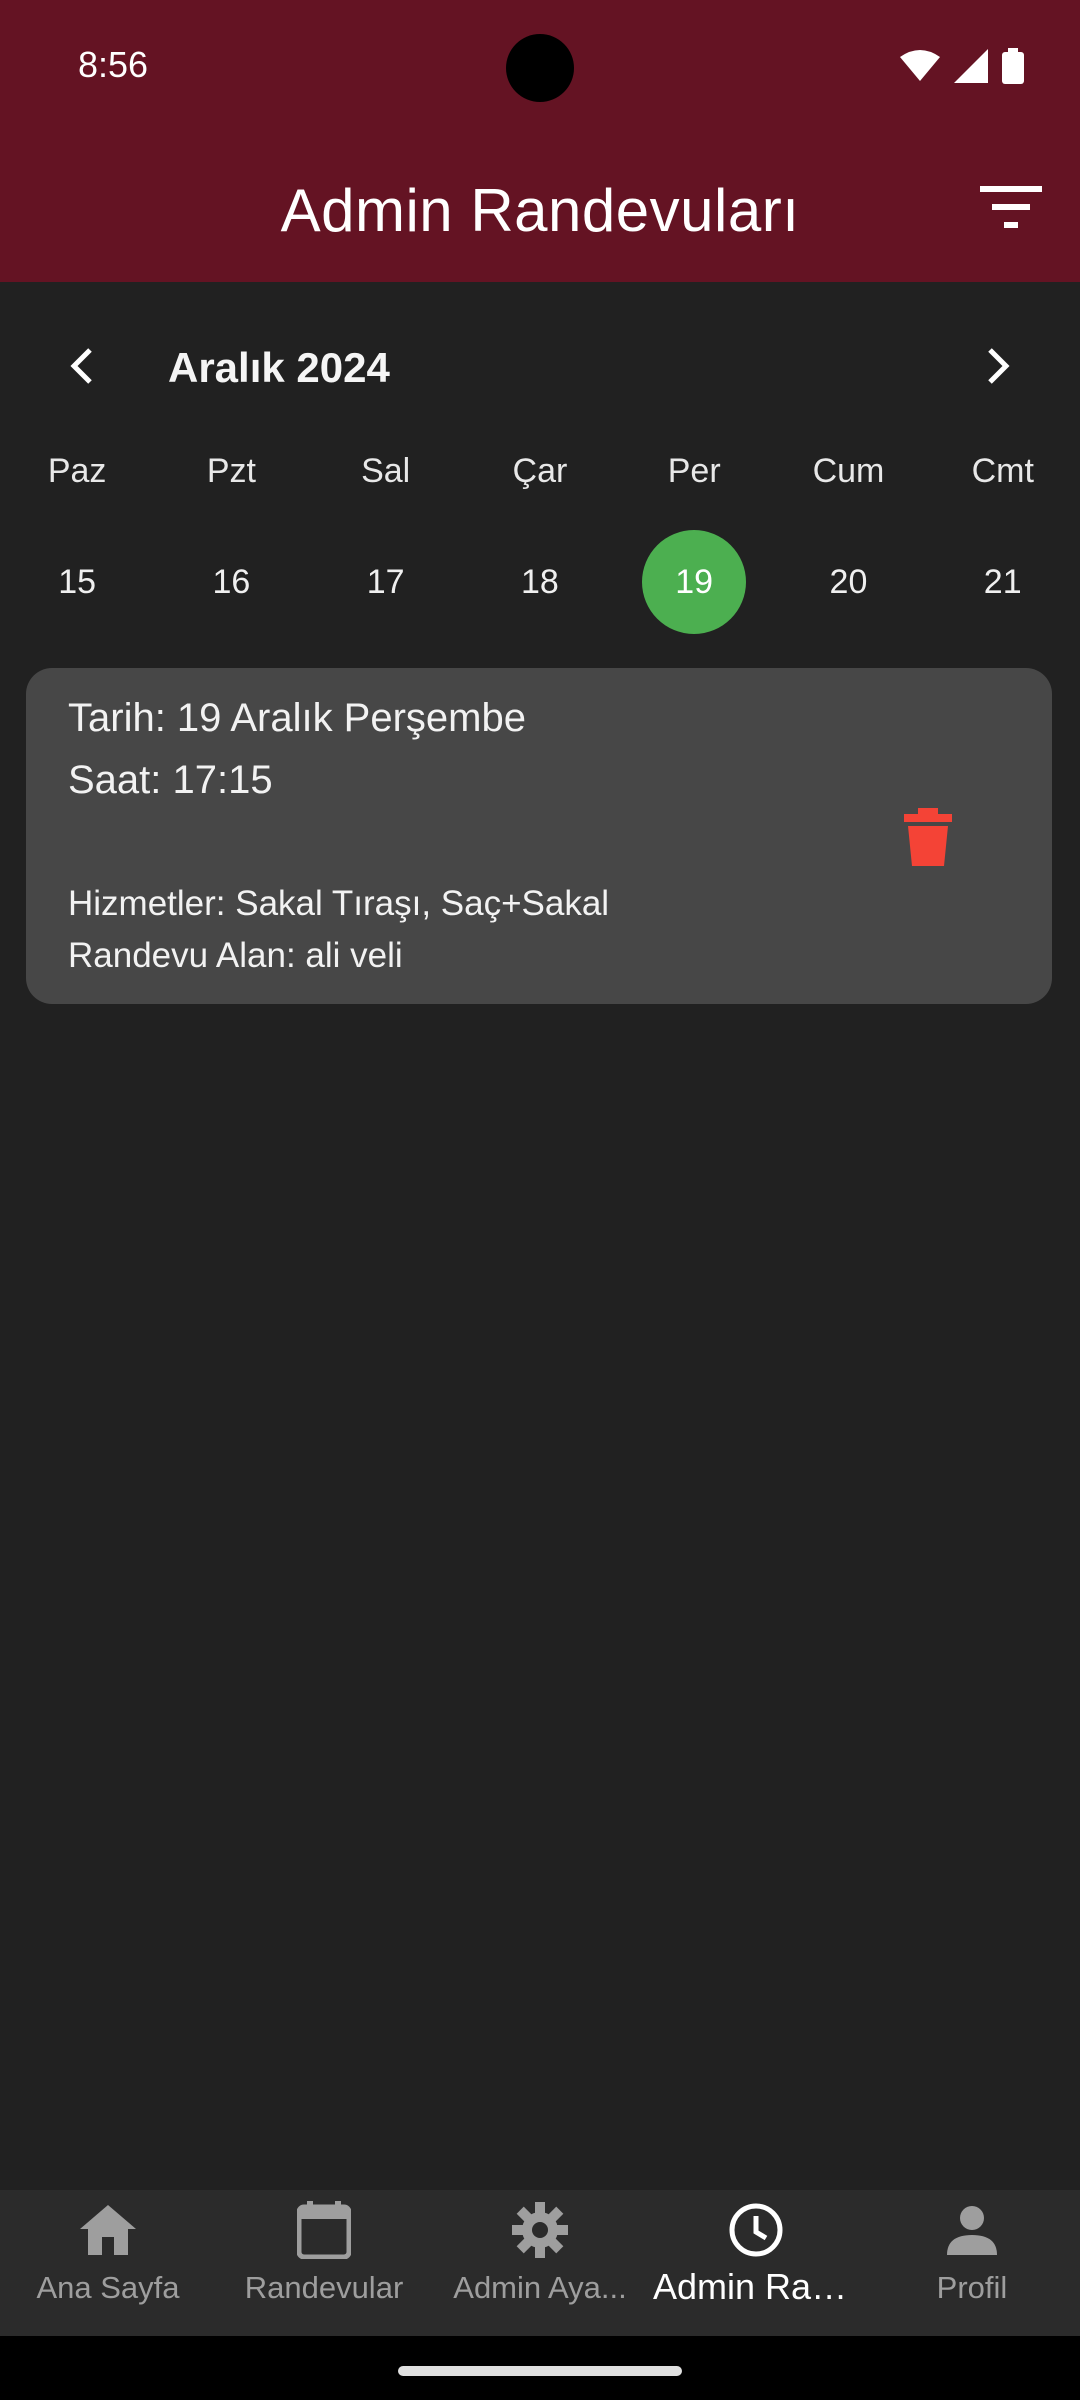  Describe the element at coordinates (297, 718) in the screenshot. I see `appointment-date: Tarih: 19 Aralık Perşembe` at that location.